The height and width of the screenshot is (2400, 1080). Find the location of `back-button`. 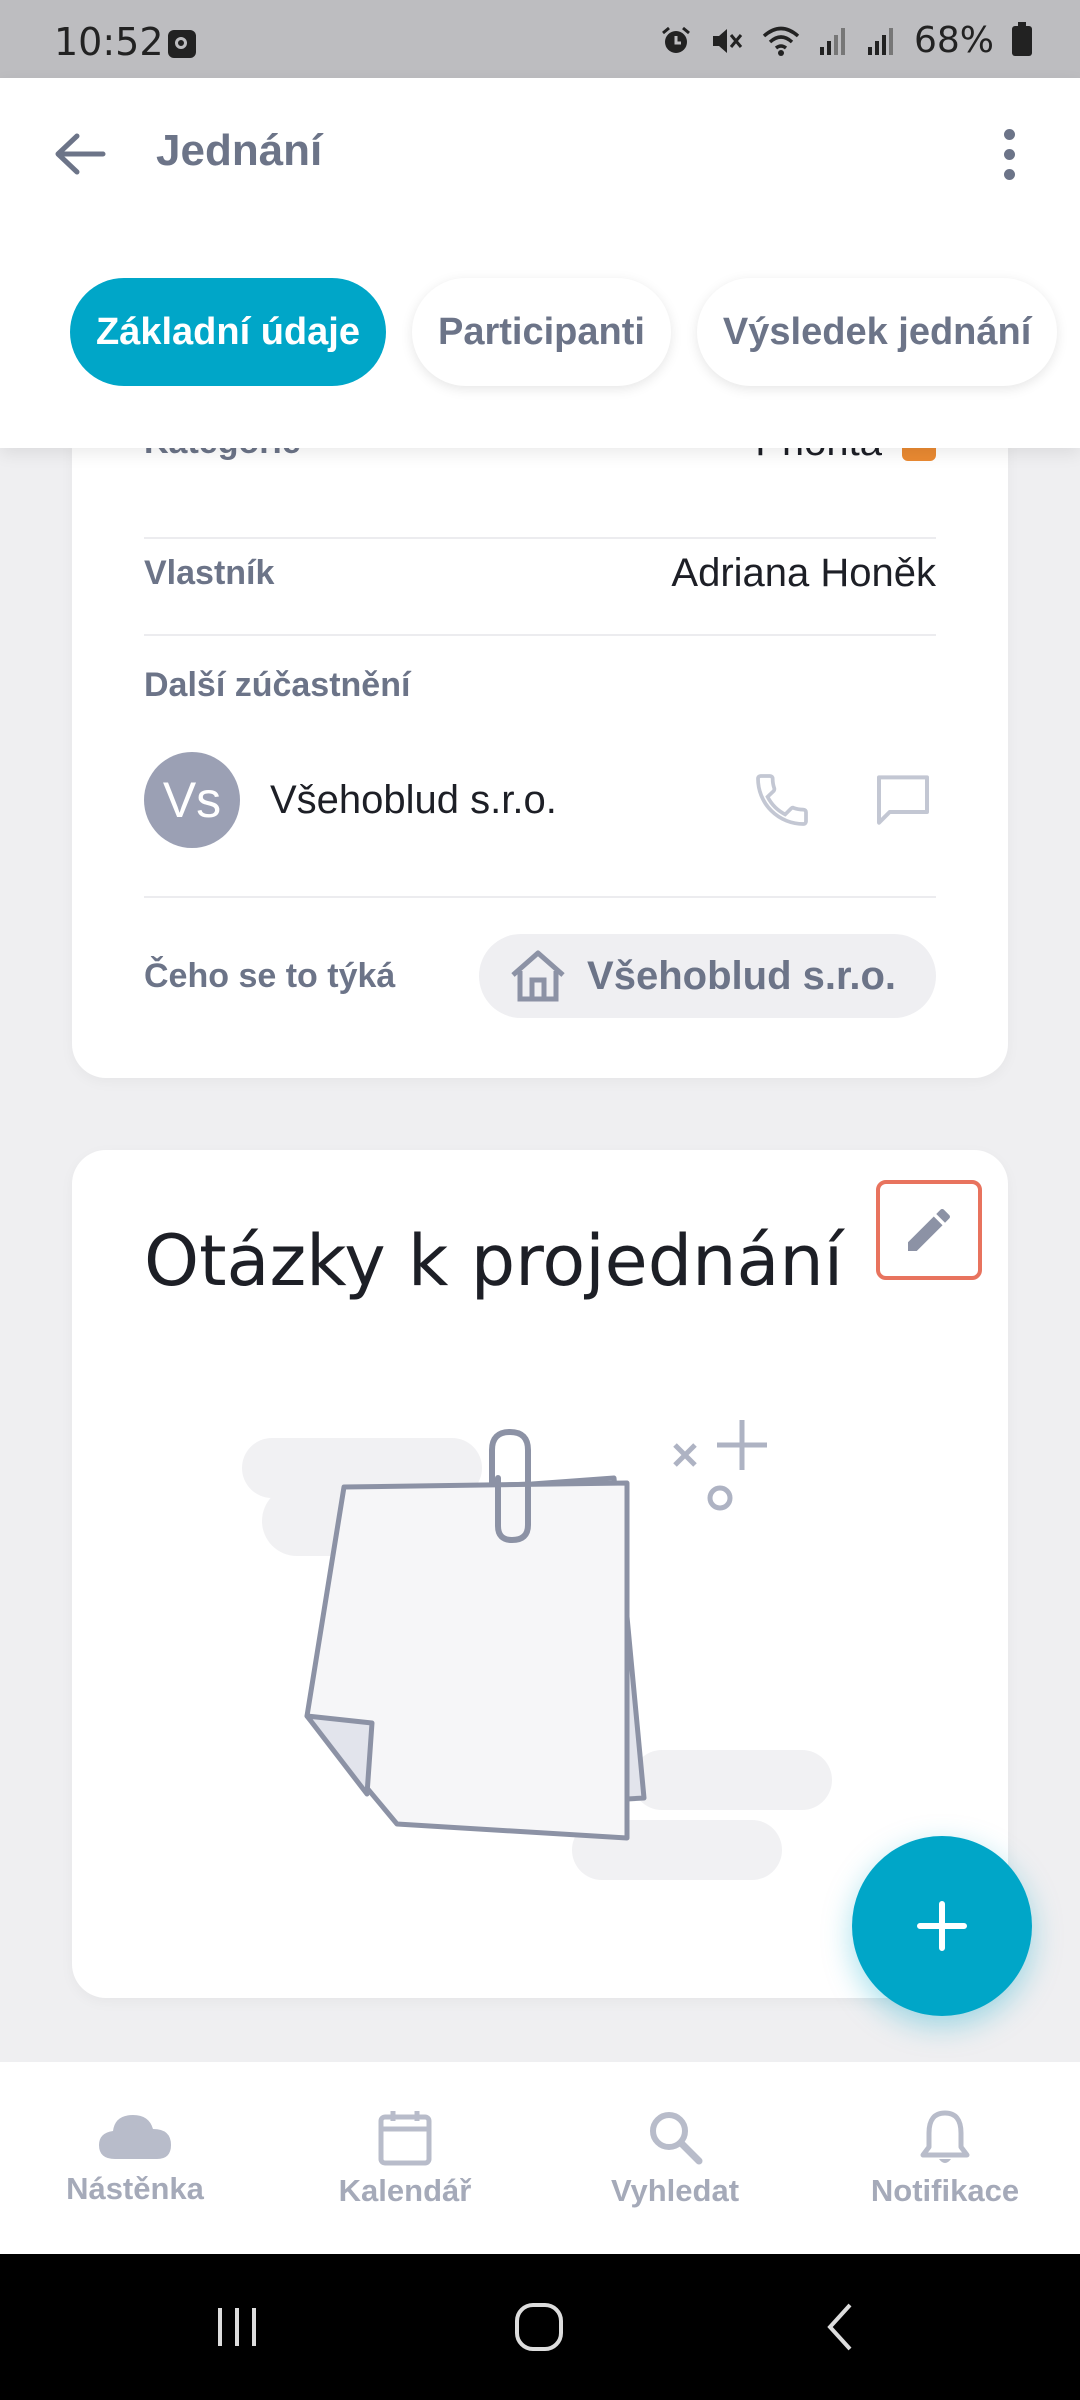

back-button is located at coordinates (80, 154).